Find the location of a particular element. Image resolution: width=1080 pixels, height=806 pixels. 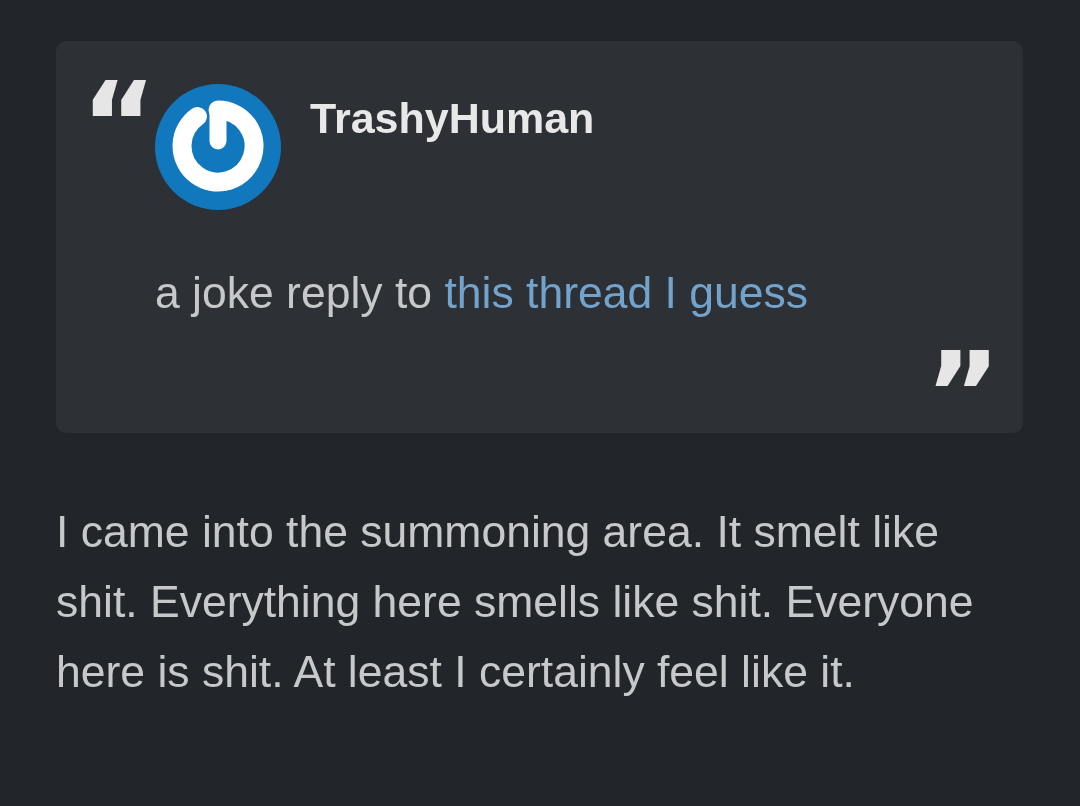

power-avatar-icon is located at coordinates (218, 147).